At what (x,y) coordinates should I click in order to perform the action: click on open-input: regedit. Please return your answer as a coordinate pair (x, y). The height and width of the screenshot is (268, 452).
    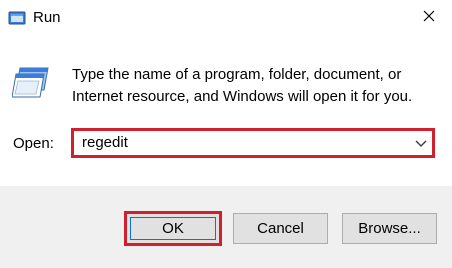
    Looking at the image, I should click on (105, 143).